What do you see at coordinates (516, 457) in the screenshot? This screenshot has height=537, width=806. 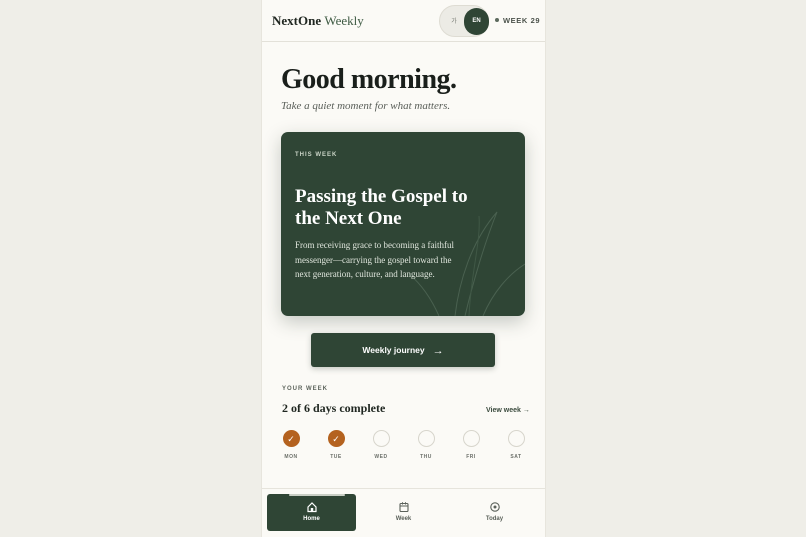 I see `day-label: SAT` at bounding box center [516, 457].